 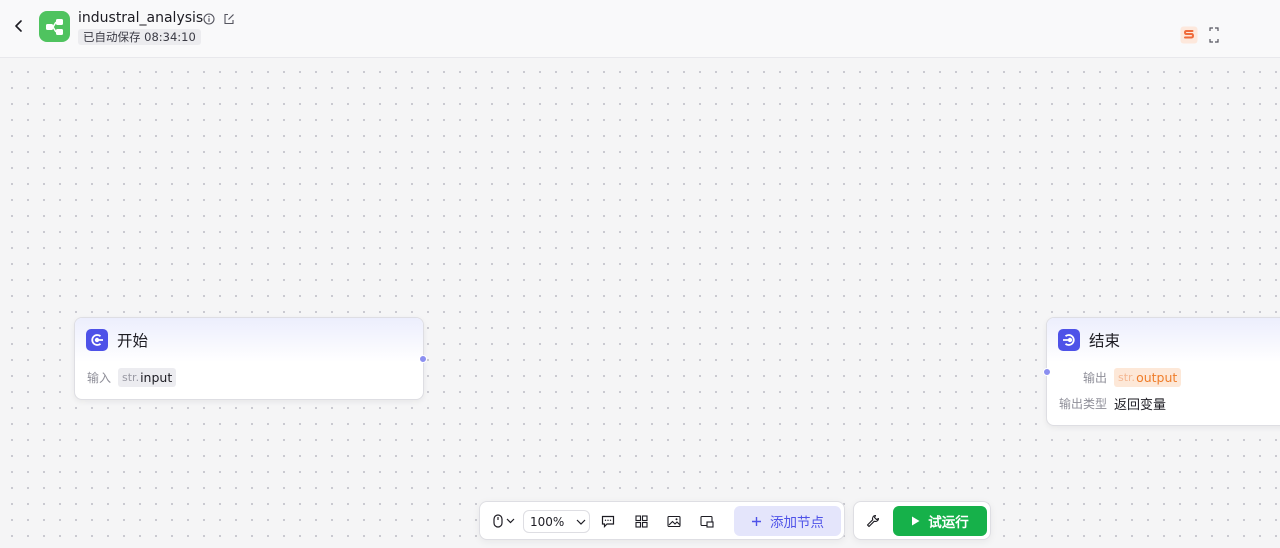 I want to click on comment-button, so click(x=608, y=521).